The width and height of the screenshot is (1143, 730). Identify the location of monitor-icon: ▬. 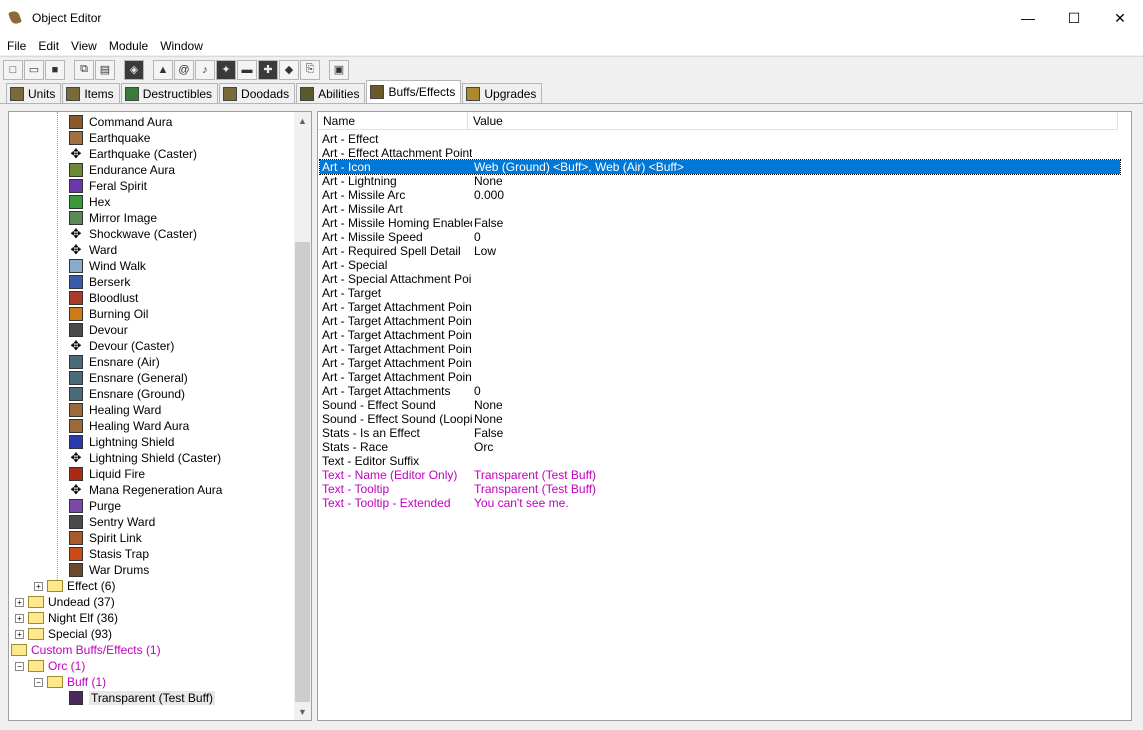
(247, 69).